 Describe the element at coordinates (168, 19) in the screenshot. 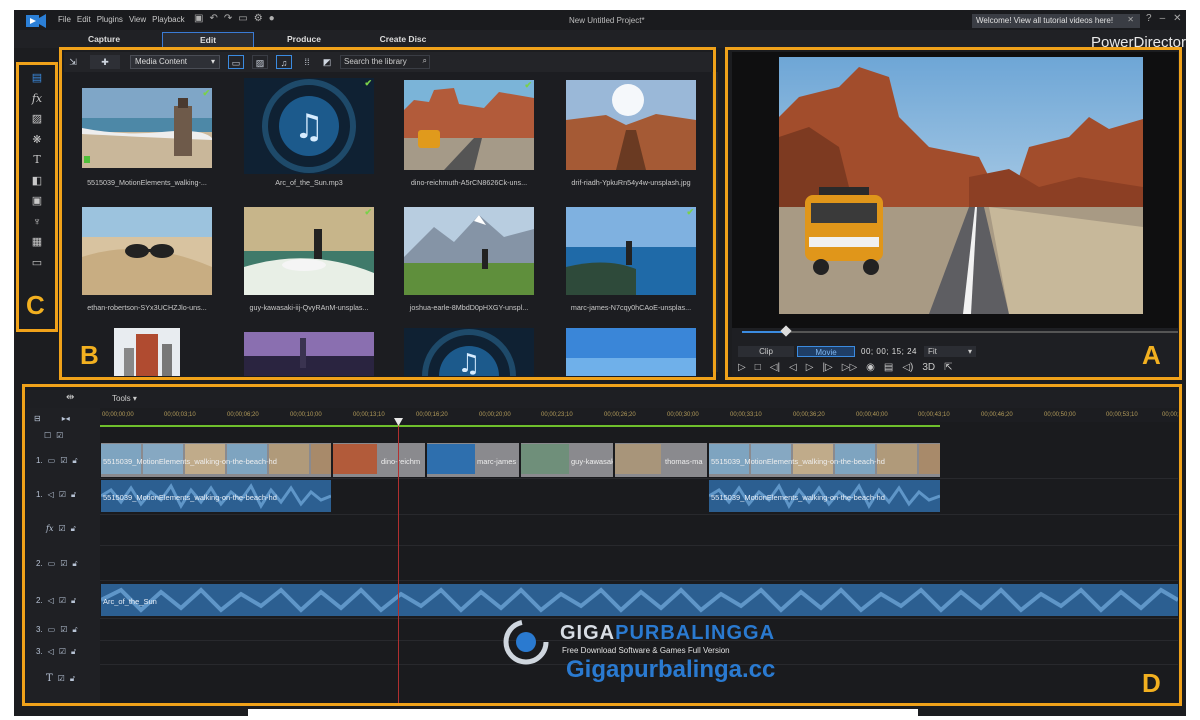

I see `menu-playback: Playback` at that location.